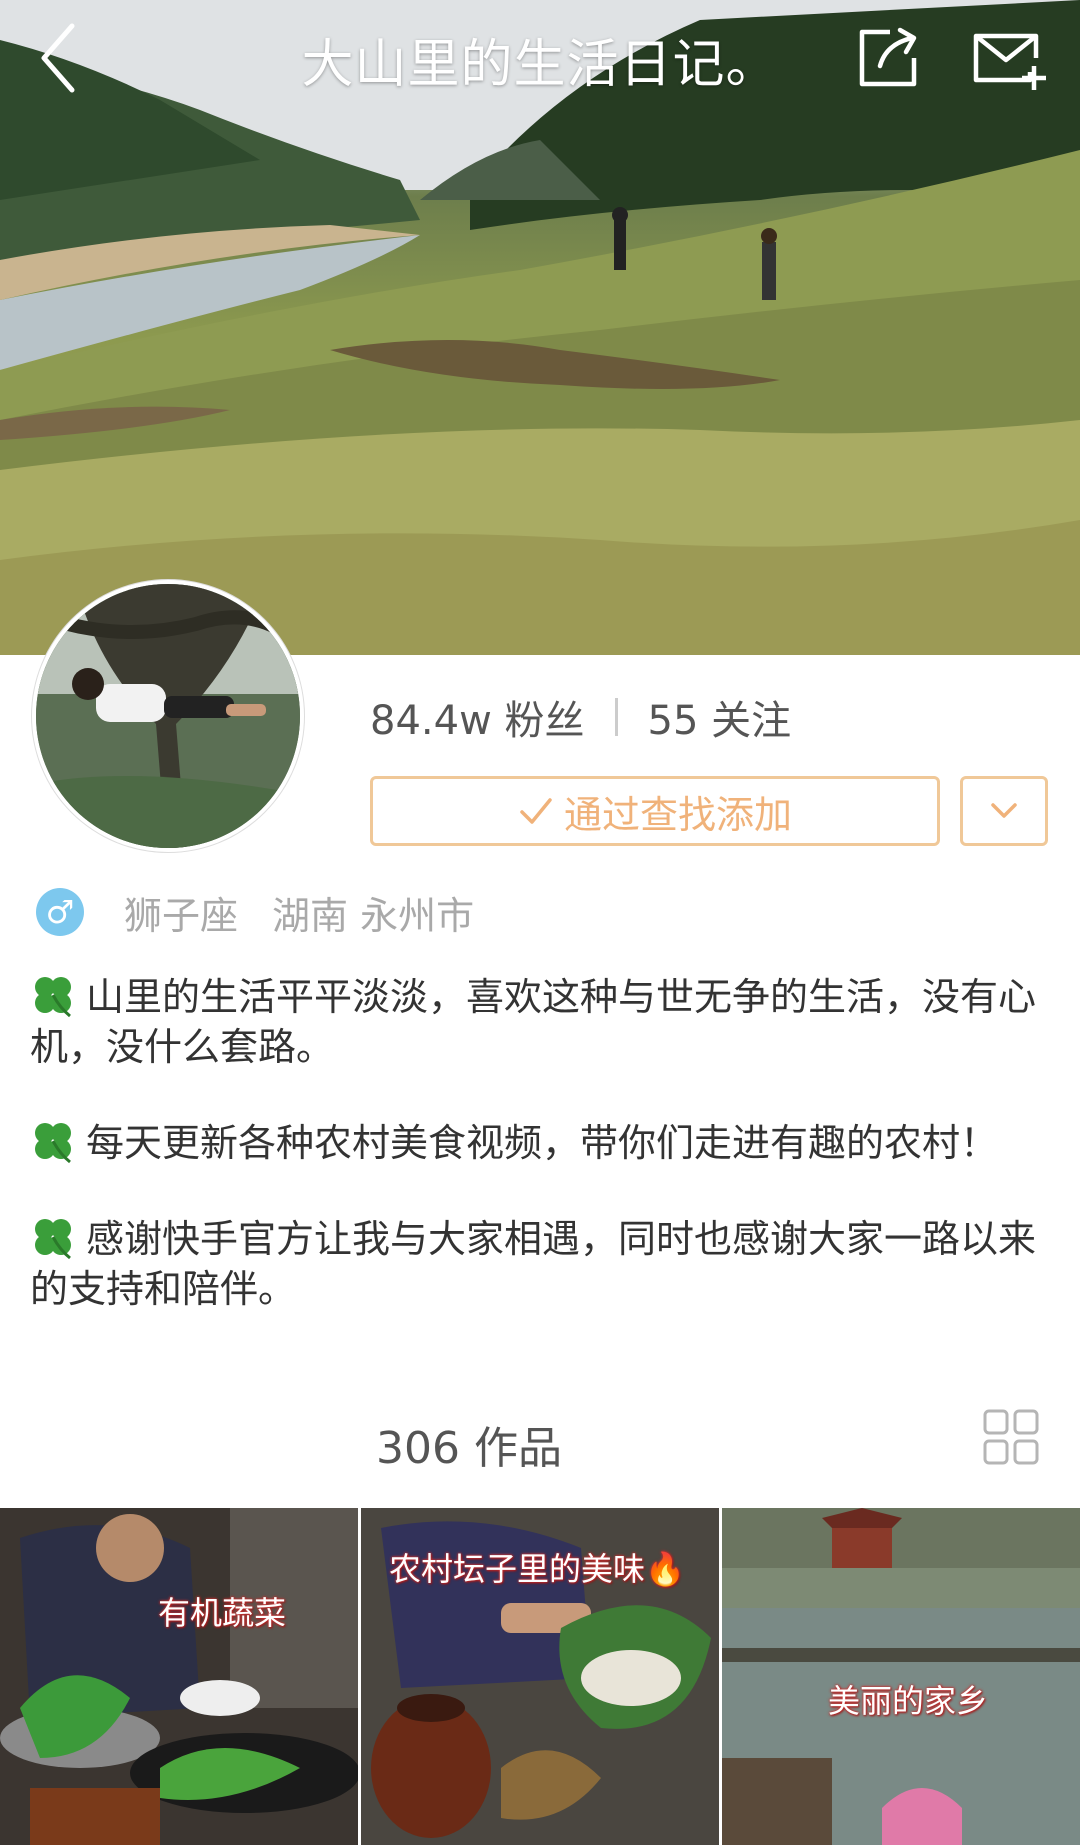 This screenshot has height=1845, width=1080. What do you see at coordinates (540, 55) in the screenshot?
I see `top-nav-bar: 大山里的生活日记。` at bounding box center [540, 55].